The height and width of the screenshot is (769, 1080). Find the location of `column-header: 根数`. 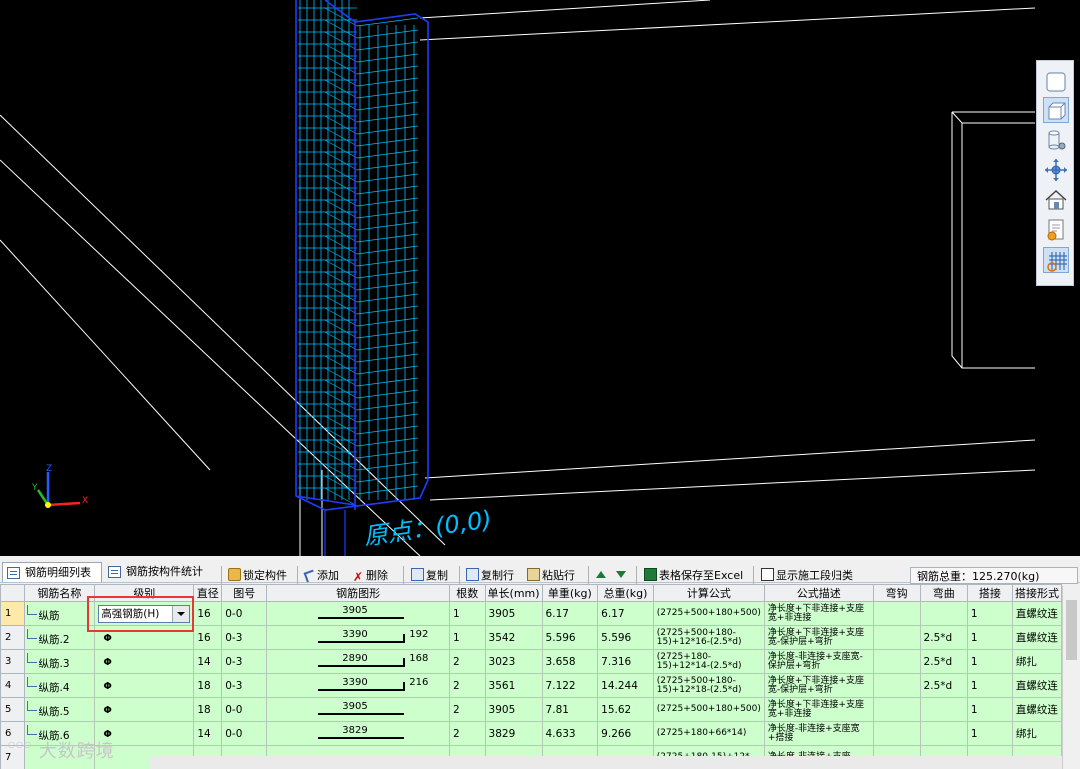

column-header: 根数 is located at coordinates (467, 593).